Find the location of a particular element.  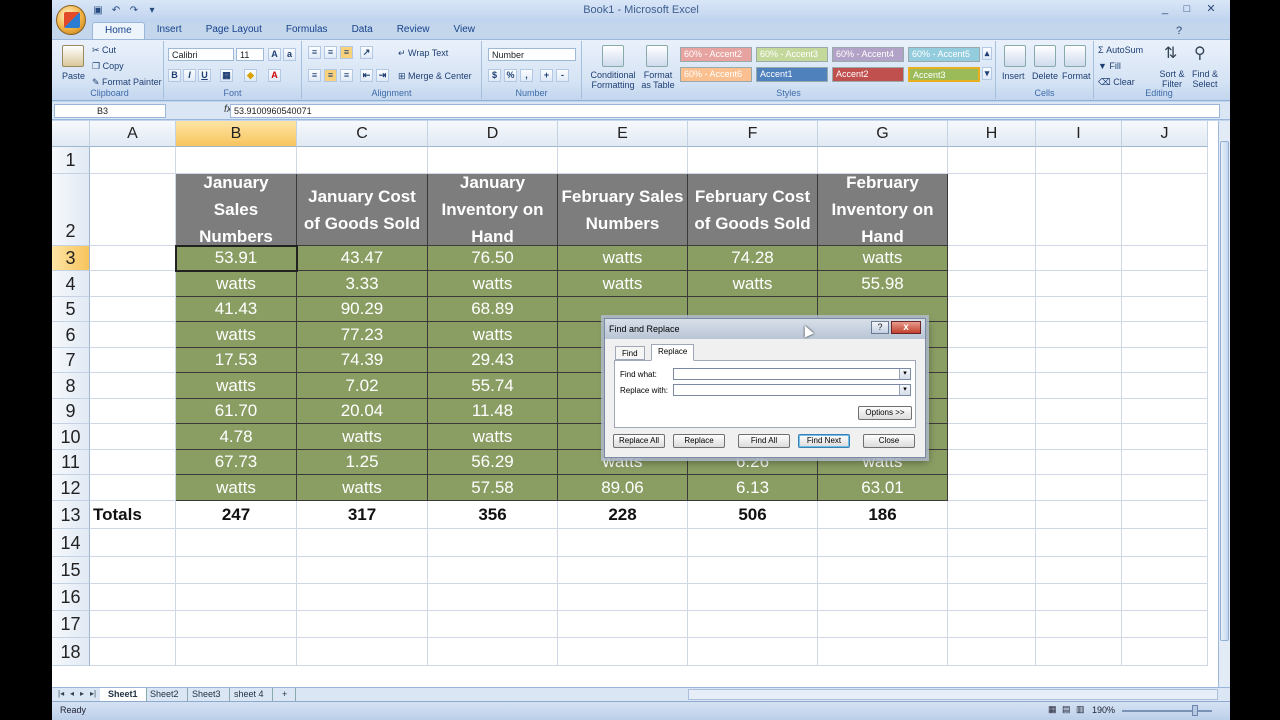

tab-home: Home is located at coordinates (118, 31).